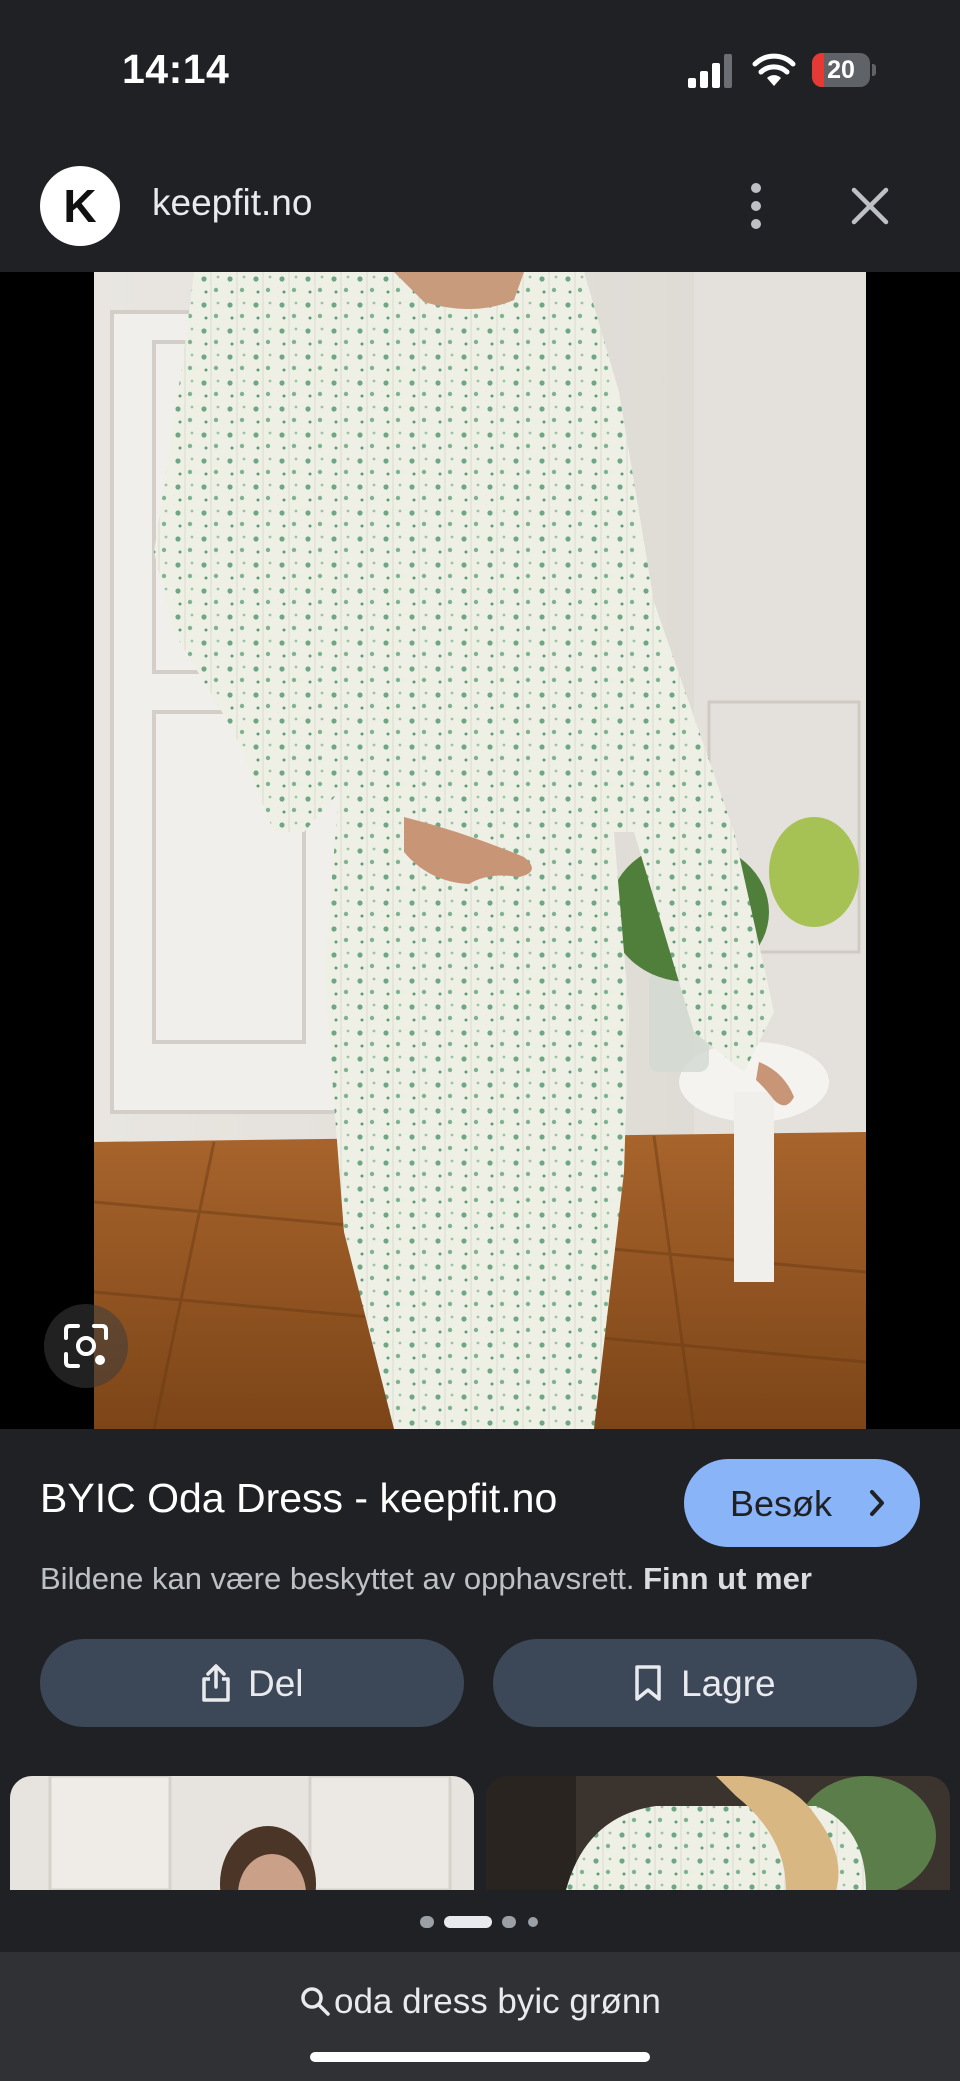  Describe the element at coordinates (756, 206) in the screenshot. I see `more-vert-icon` at that location.